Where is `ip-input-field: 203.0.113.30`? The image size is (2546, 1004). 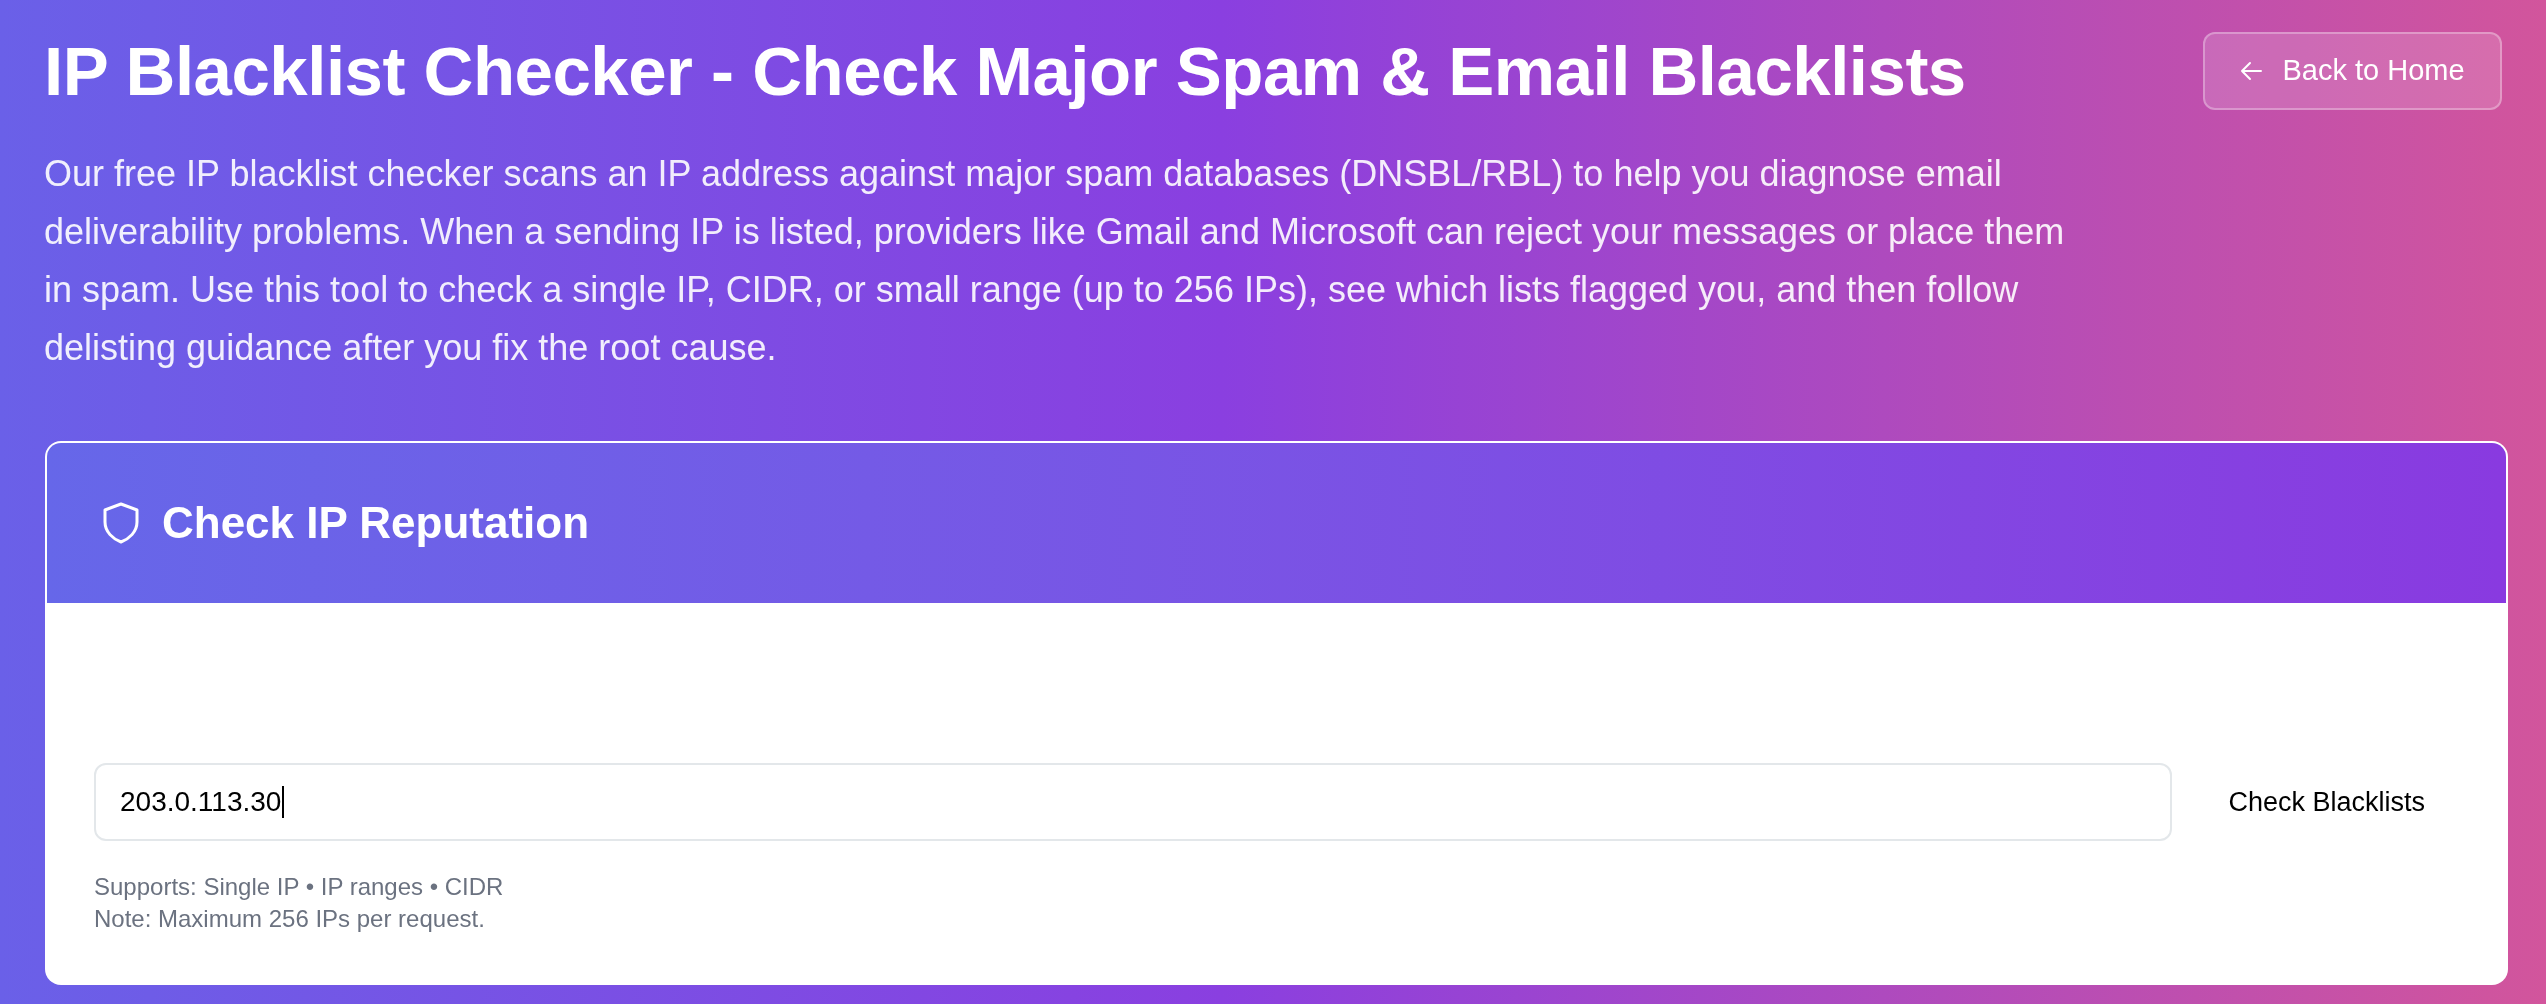
ip-input-field: 203.0.113.30 is located at coordinates (1133, 802).